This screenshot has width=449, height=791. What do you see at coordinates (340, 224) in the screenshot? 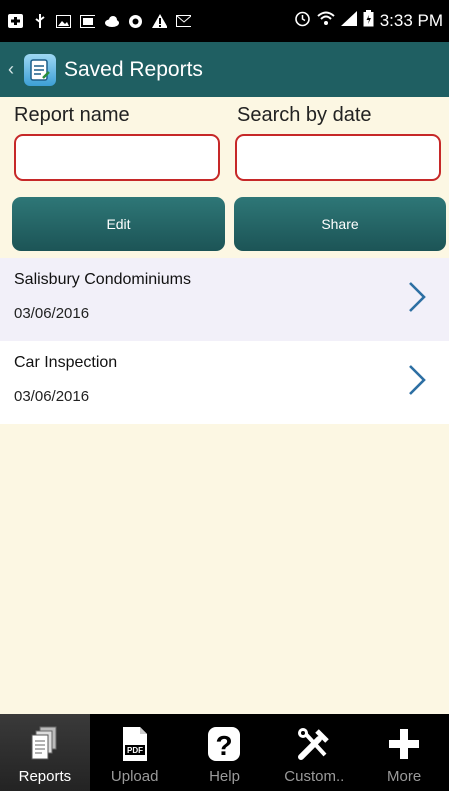
I see `share-button: Share` at bounding box center [340, 224].